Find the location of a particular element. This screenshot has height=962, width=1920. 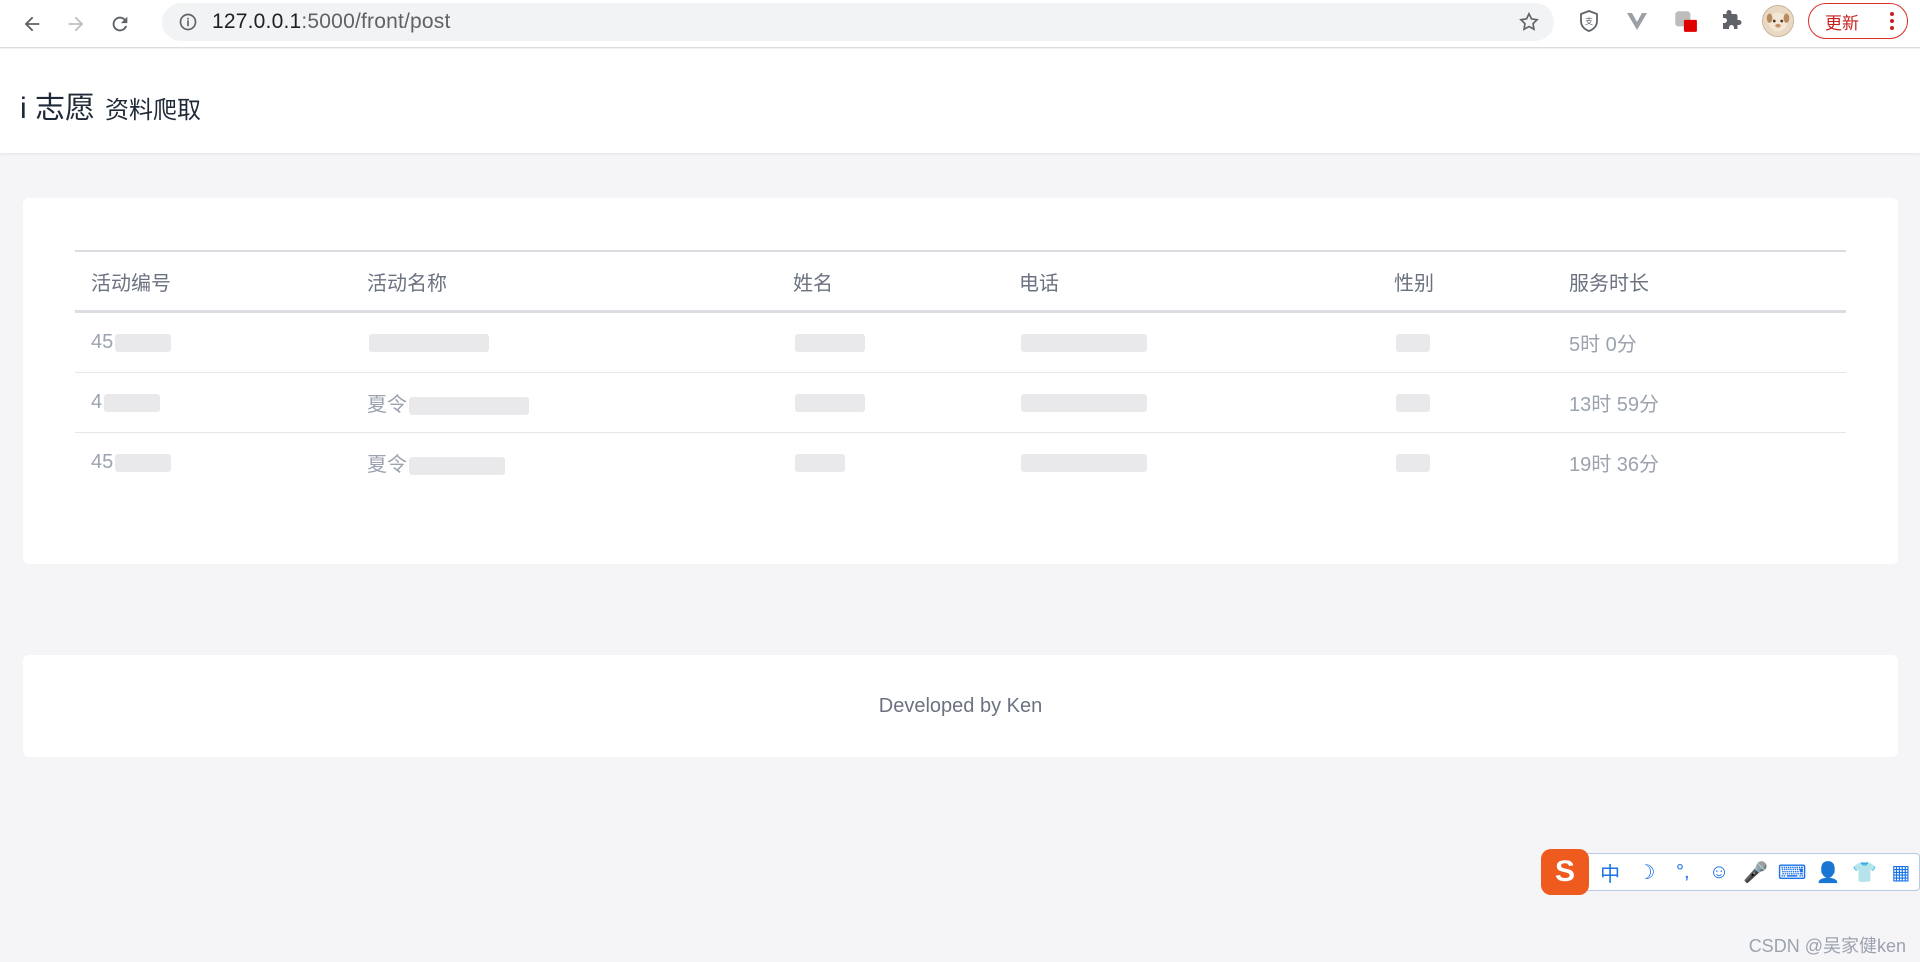

browser-toolbar: 127.0.0.1:5000/front/post 支 更新 is located at coordinates (960, 24).